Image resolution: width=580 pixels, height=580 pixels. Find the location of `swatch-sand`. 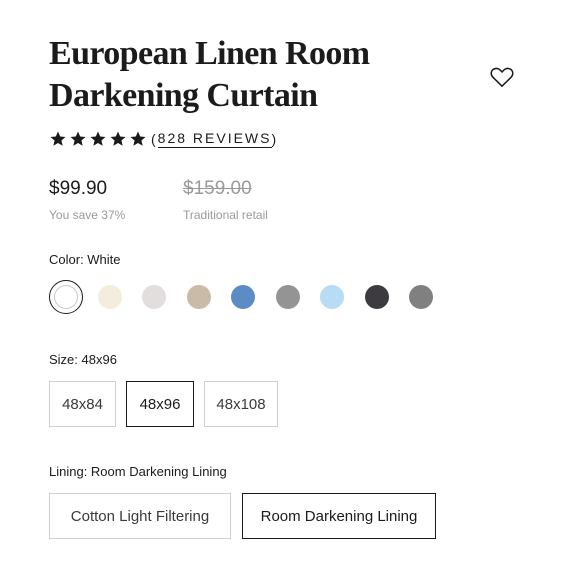

swatch-sand is located at coordinates (199, 297).